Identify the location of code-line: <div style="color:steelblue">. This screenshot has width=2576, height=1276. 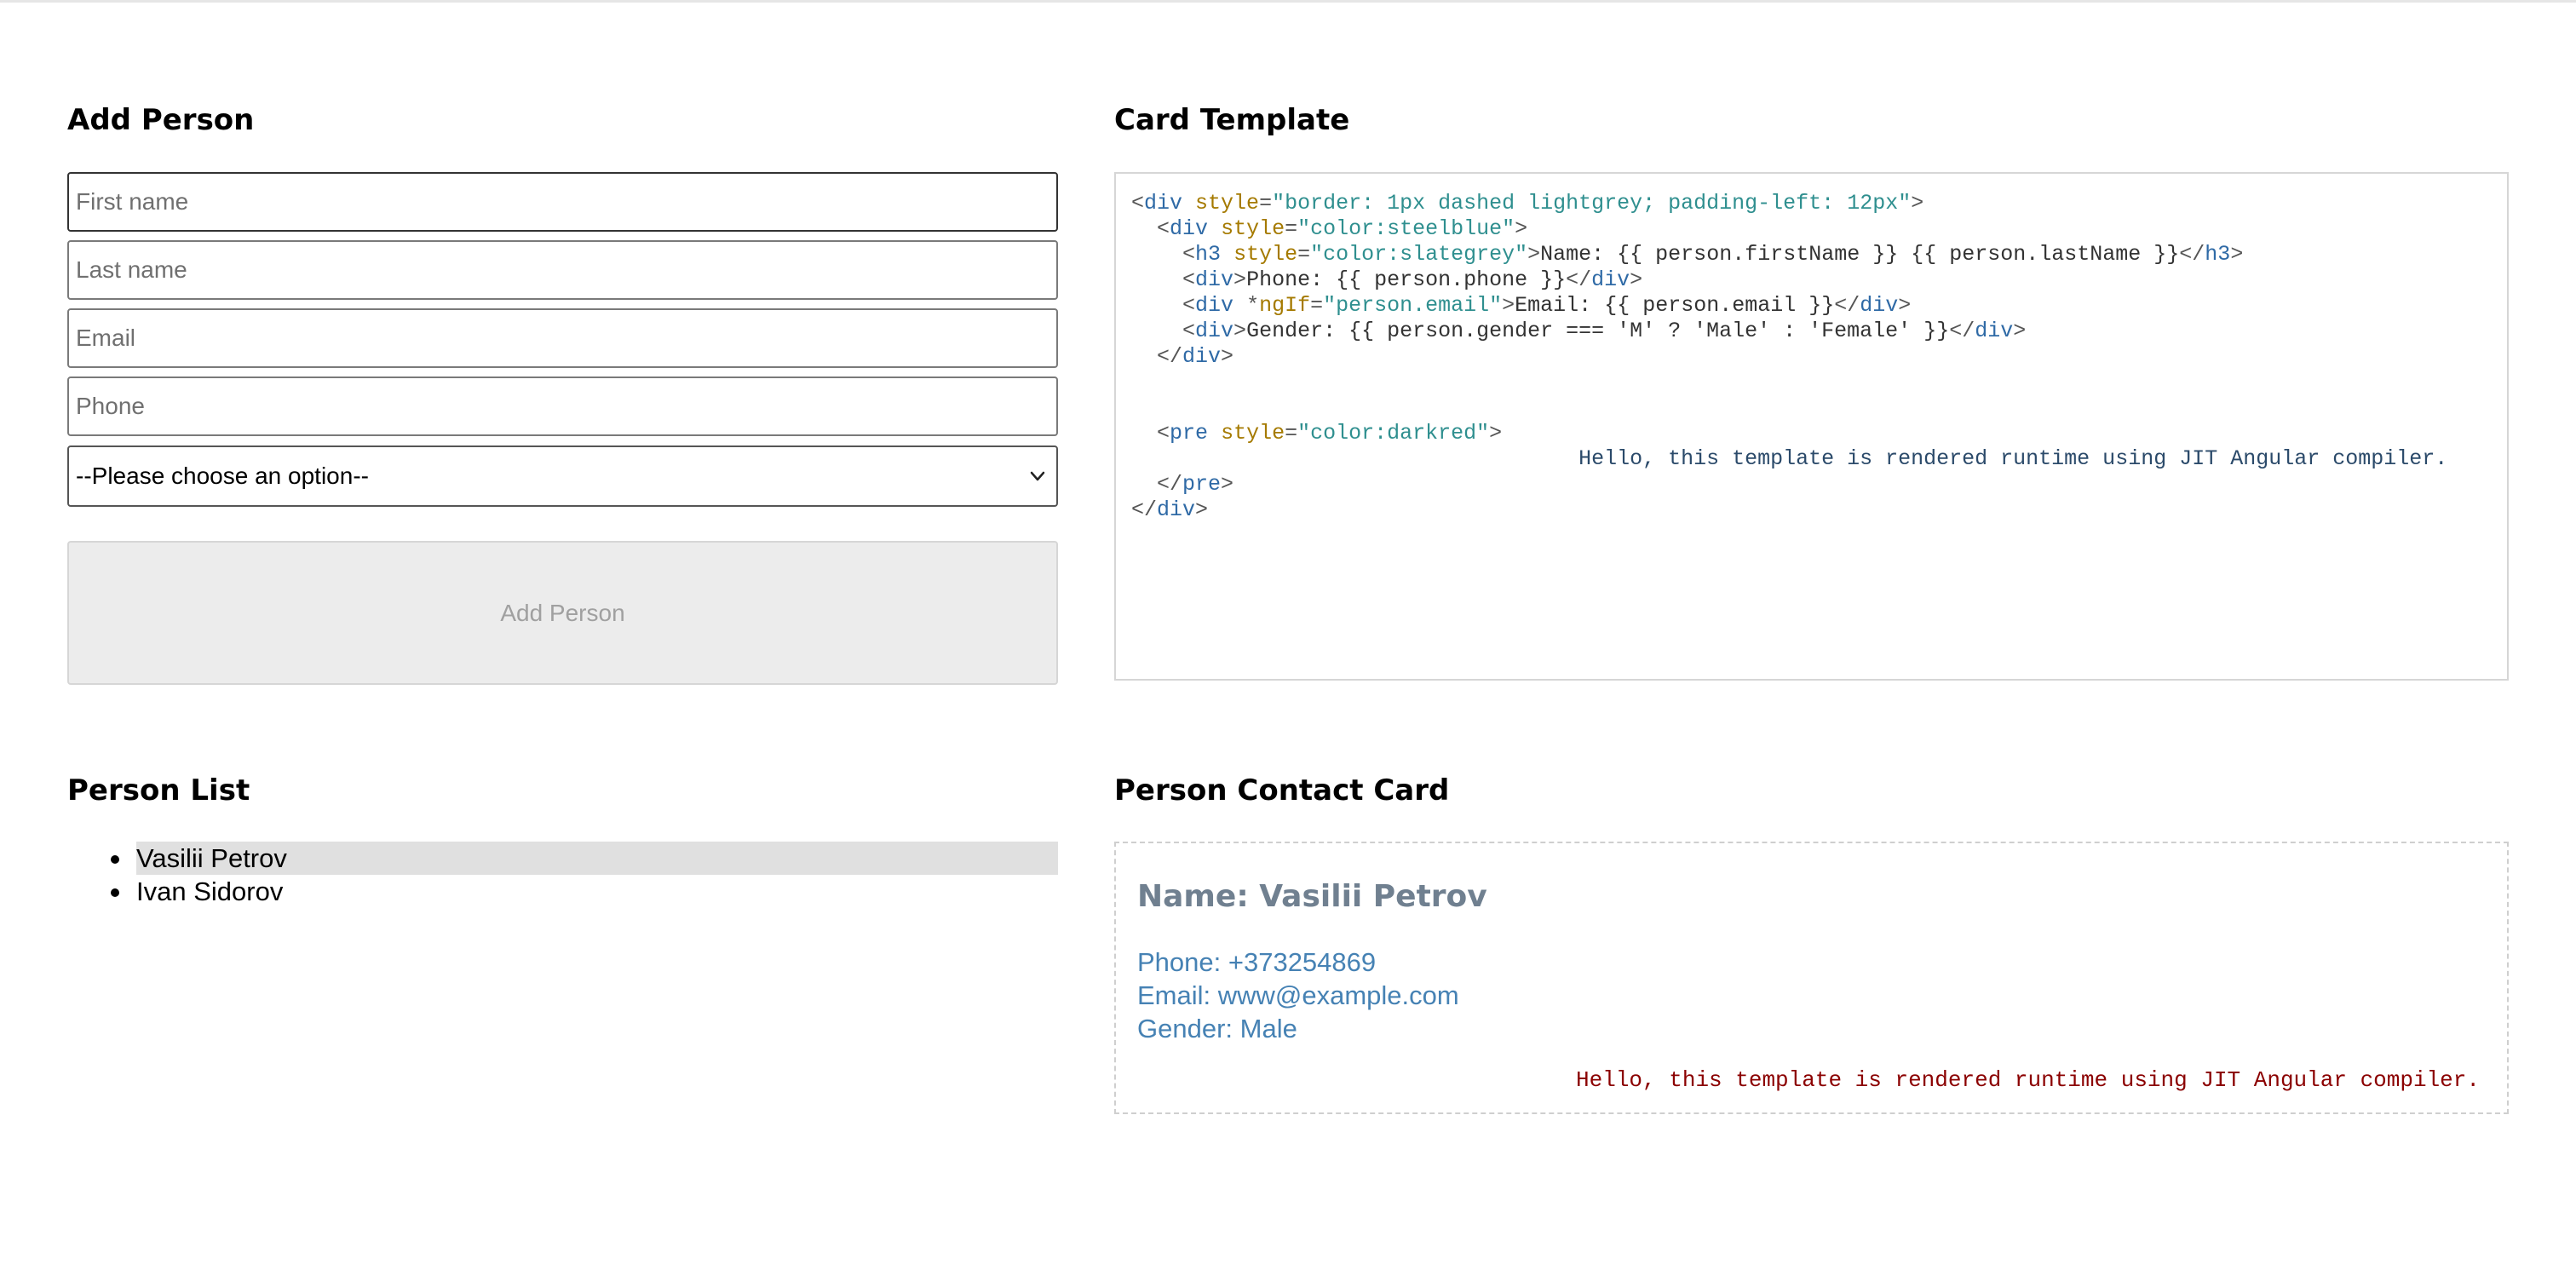
(1342, 228).